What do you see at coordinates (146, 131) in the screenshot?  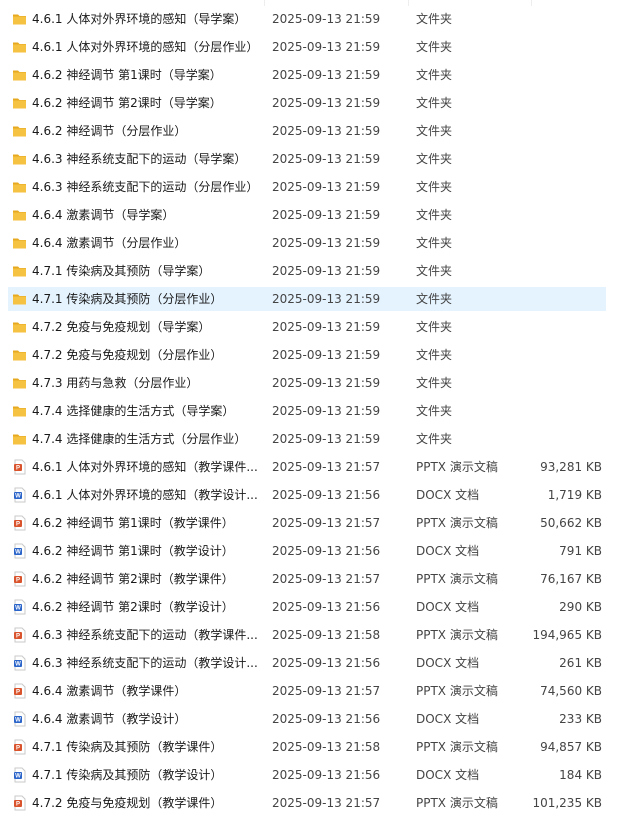 I see `file-name: 4.6.2 神经调节（分层作业）` at bounding box center [146, 131].